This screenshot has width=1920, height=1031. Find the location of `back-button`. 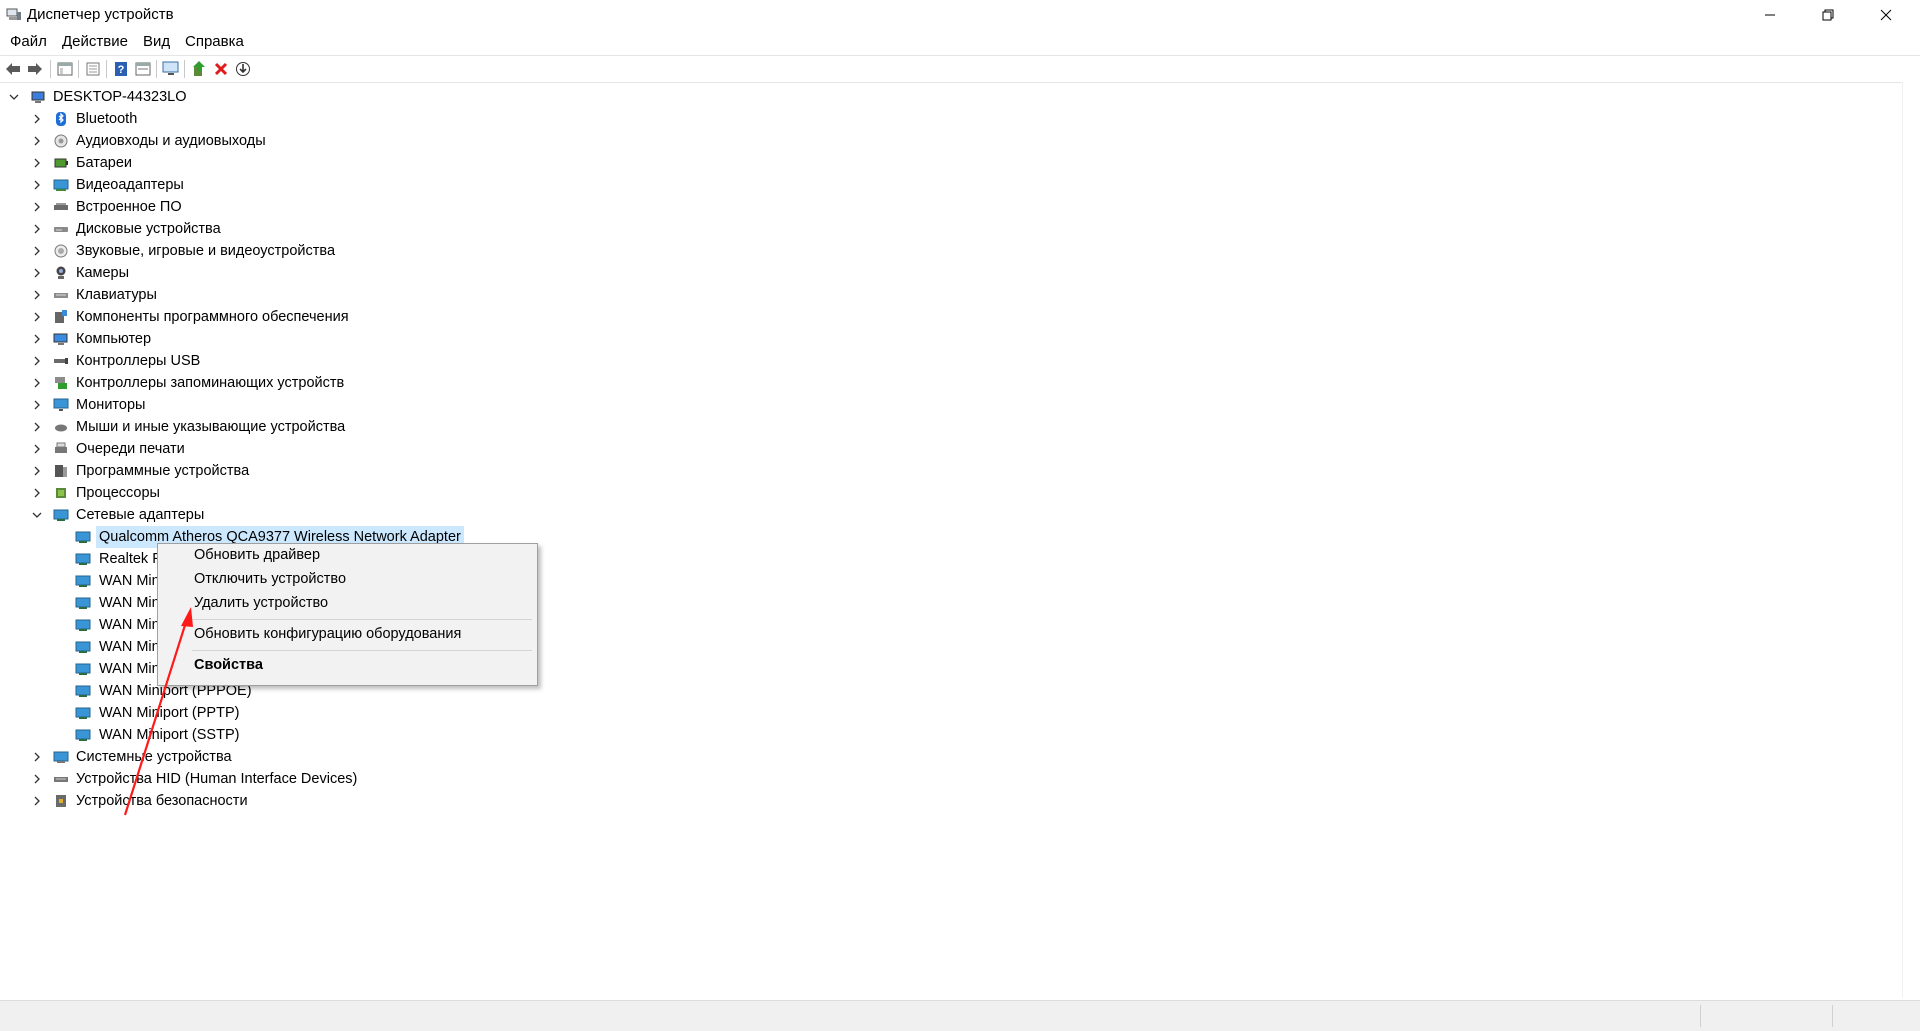

back-button is located at coordinates (13, 69).